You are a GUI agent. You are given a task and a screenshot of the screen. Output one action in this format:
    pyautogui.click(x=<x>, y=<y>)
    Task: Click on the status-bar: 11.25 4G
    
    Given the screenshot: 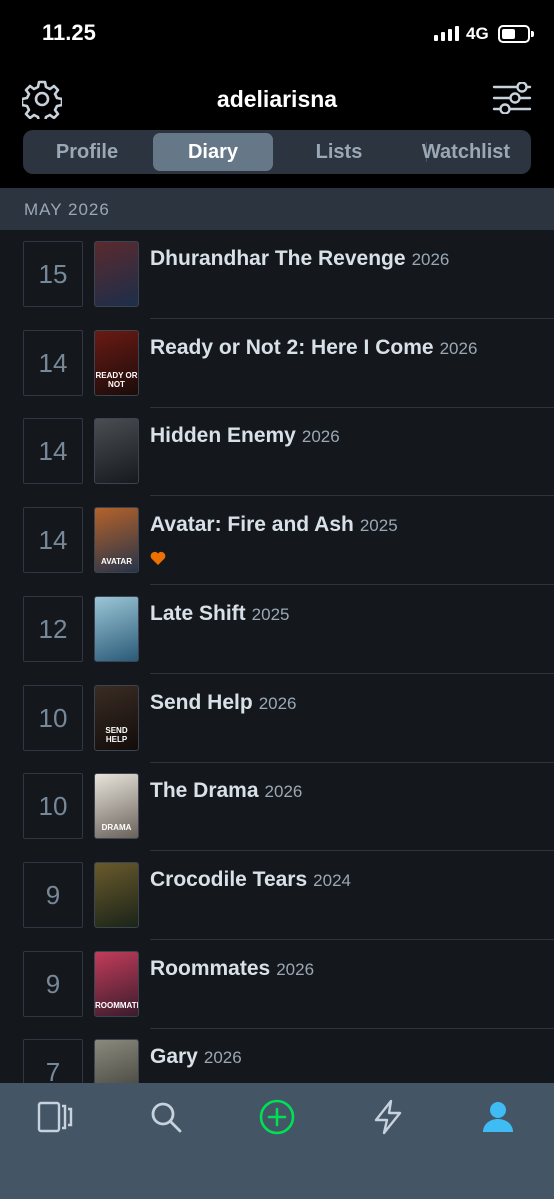 What is the action you would take?
    pyautogui.click(x=277, y=35)
    